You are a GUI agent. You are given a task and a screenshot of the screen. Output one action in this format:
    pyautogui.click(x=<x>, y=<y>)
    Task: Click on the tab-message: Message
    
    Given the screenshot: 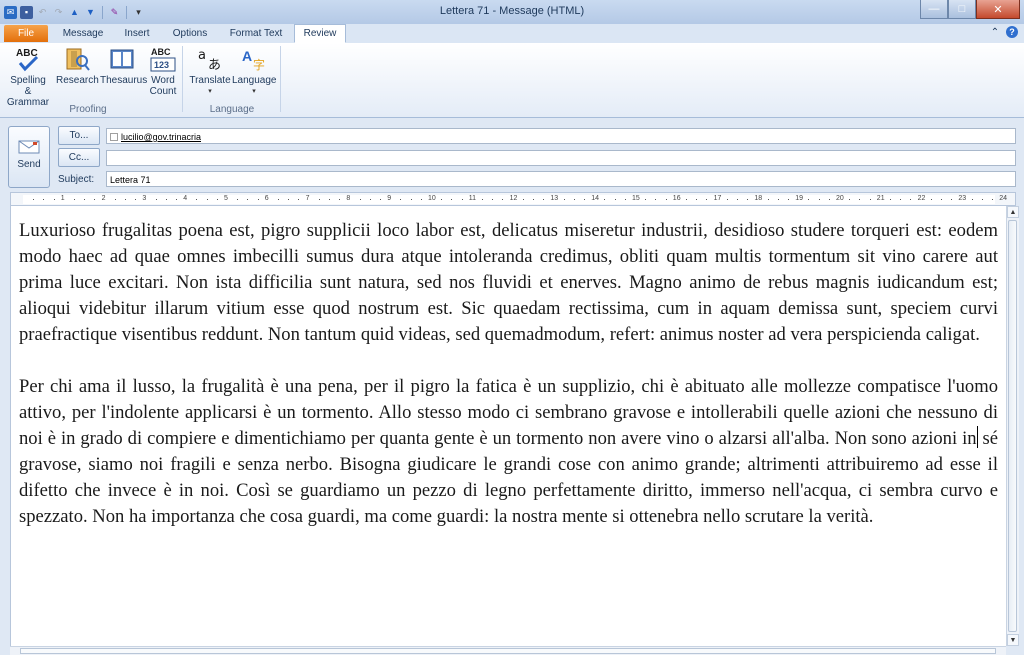 What is the action you would take?
    pyautogui.click(x=83, y=33)
    